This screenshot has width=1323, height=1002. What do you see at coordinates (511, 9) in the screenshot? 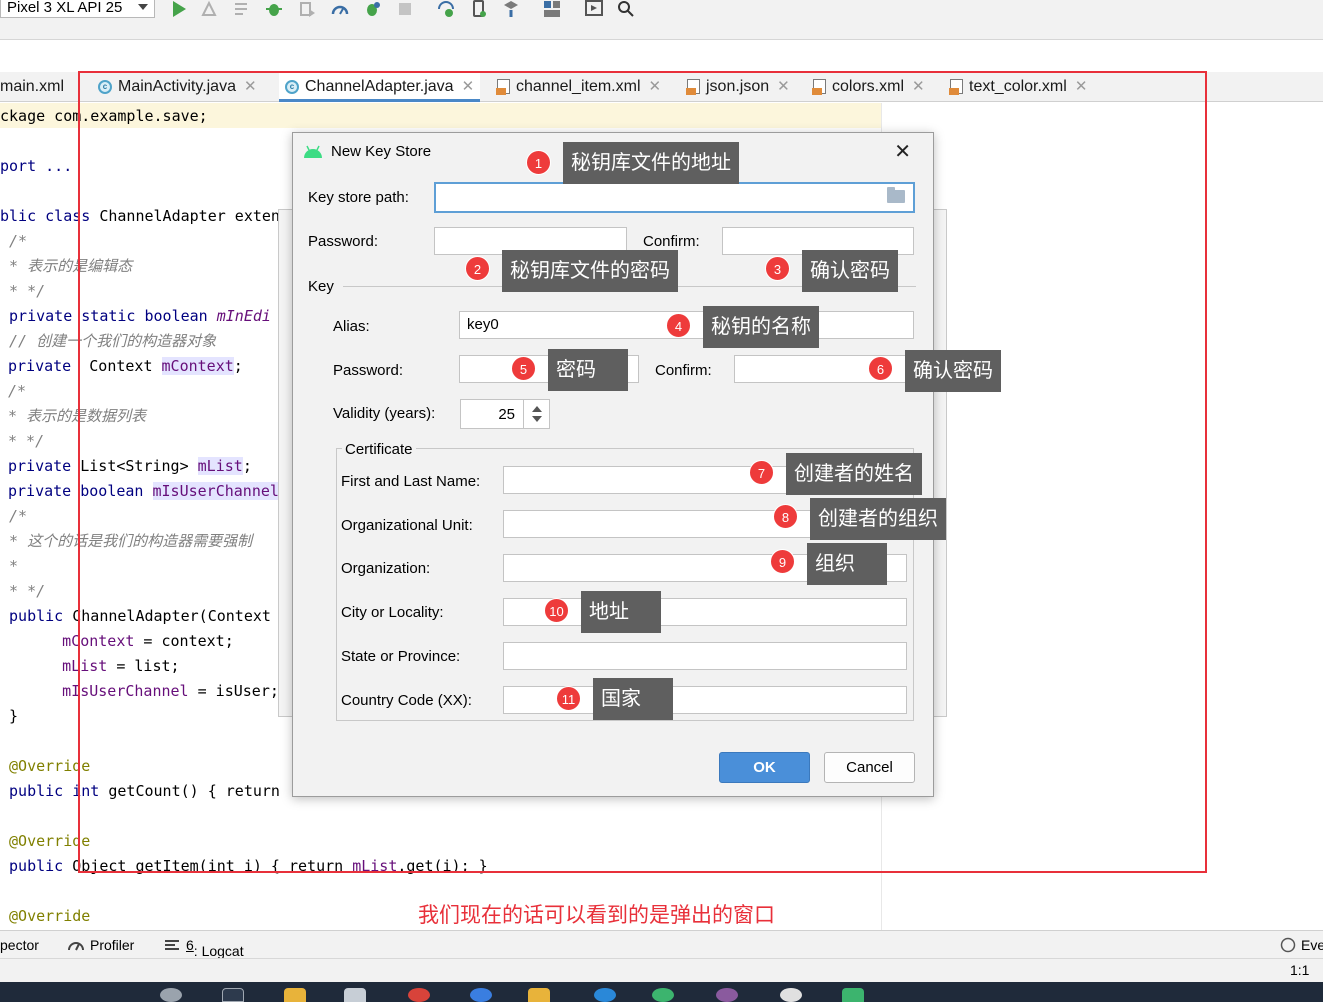
I see `sdk-manager-icon` at bounding box center [511, 9].